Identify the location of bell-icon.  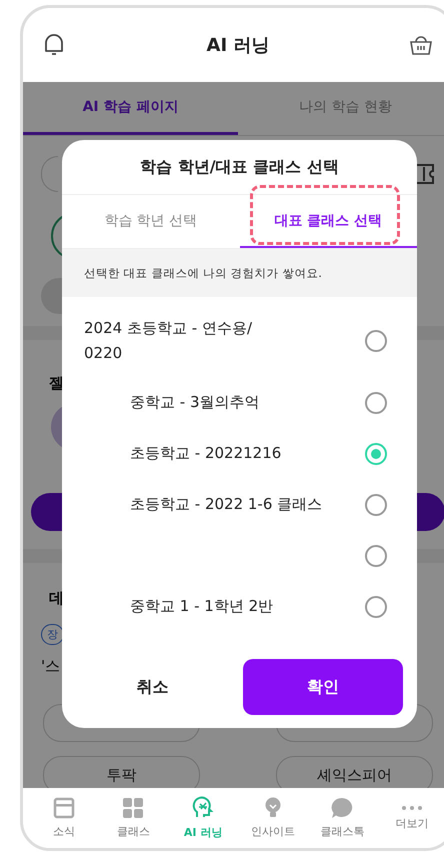
(54, 45).